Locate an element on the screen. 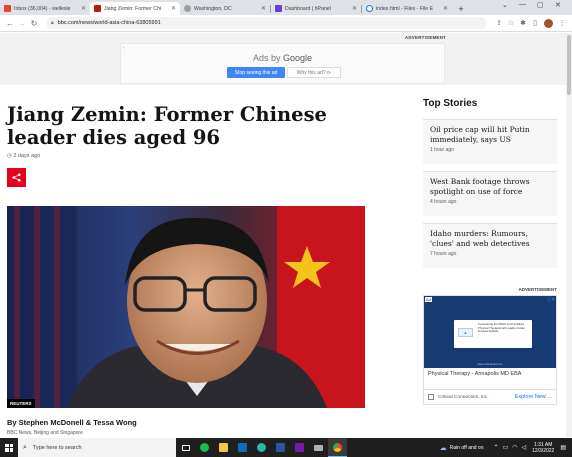 The height and width of the screenshot is (457, 572). clock-date: 12/3/2022 is located at coordinates (543, 450).